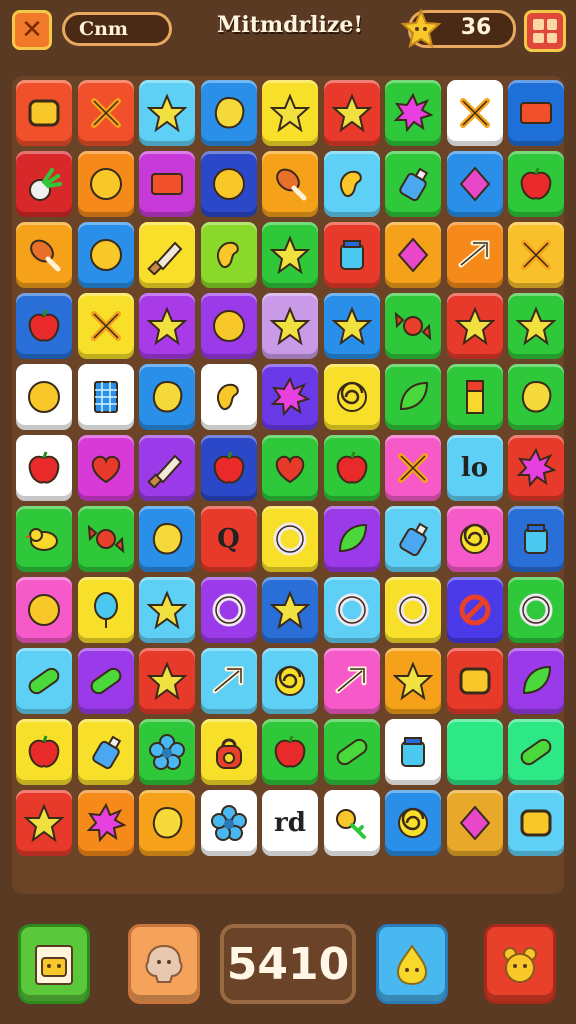 The width and height of the screenshot is (576, 1024). What do you see at coordinates (474, 468) in the screenshot?
I see `board-tile: lo` at bounding box center [474, 468].